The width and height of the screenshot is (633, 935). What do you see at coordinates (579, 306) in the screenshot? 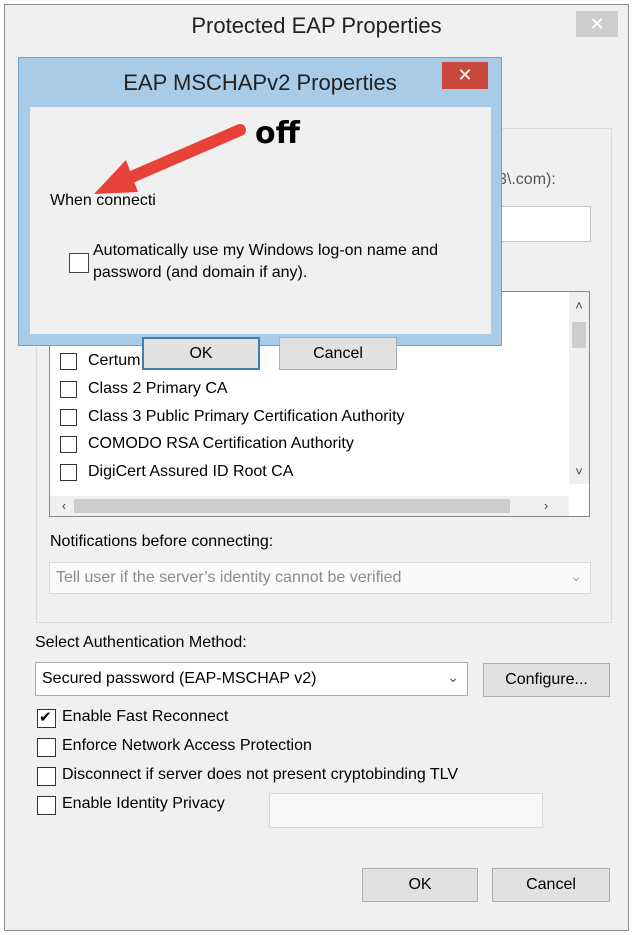
I see `scroll-up-icon: ˄` at bounding box center [579, 306].